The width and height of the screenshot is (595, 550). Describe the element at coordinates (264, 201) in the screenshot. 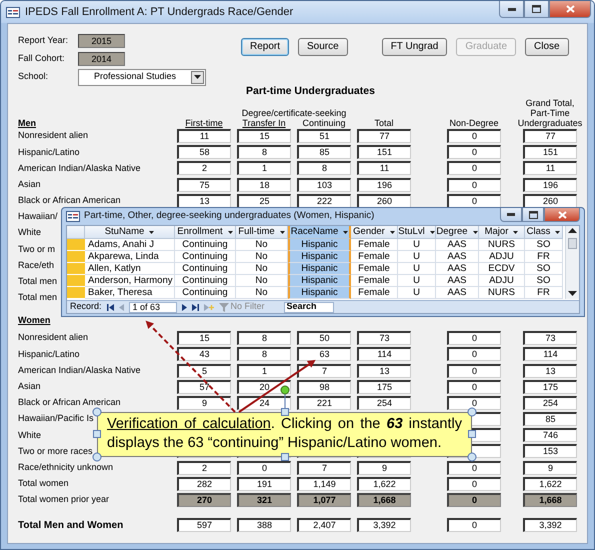

I see `count-field: 25` at that location.